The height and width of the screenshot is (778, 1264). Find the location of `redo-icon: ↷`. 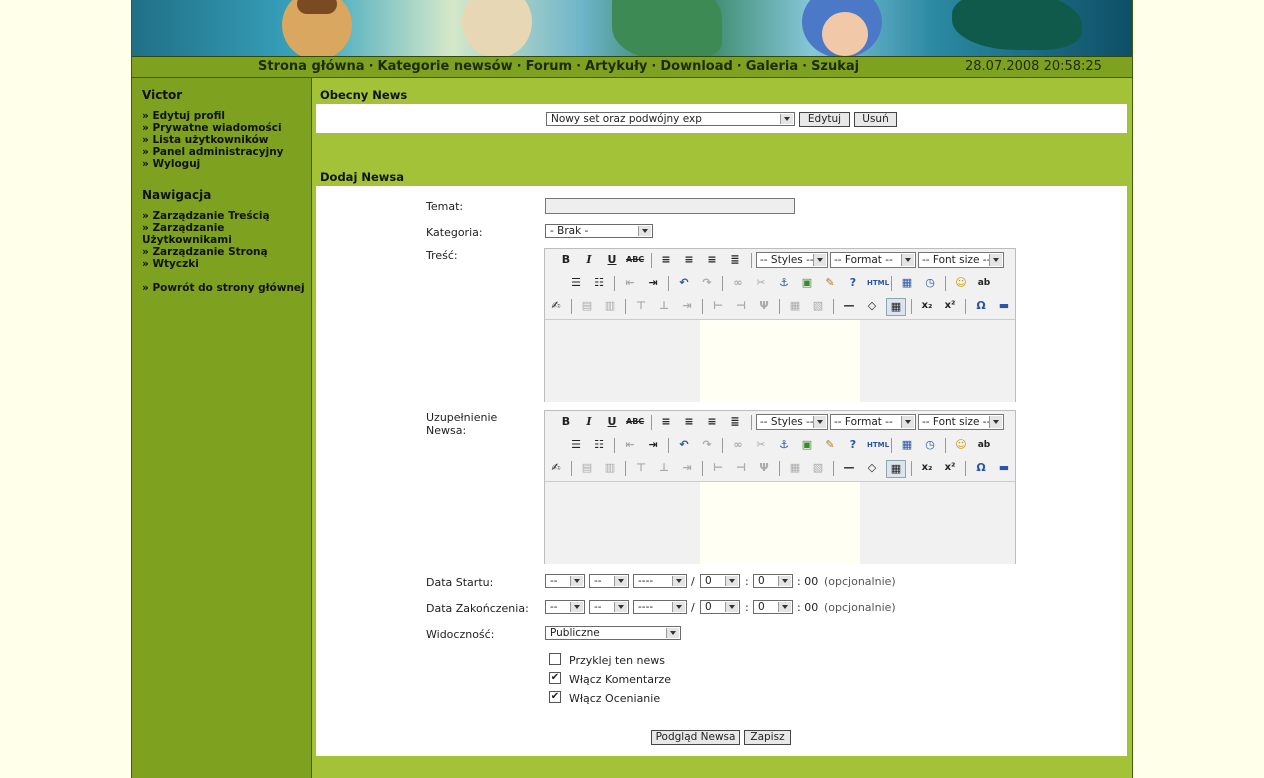

redo-icon: ↷ is located at coordinates (707, 445).